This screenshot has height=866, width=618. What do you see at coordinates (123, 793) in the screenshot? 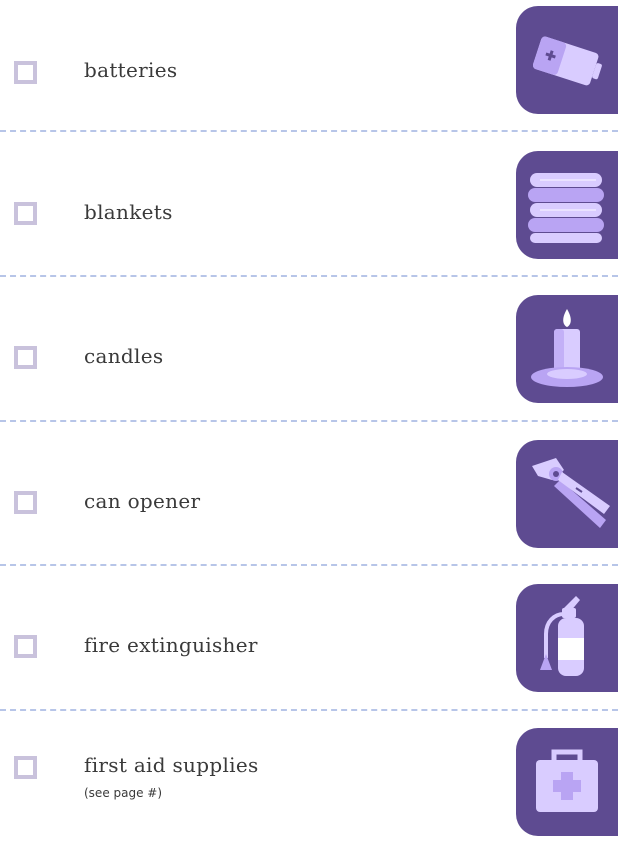
I see `item-note: (see page #)` at bounding box center [123, 793].